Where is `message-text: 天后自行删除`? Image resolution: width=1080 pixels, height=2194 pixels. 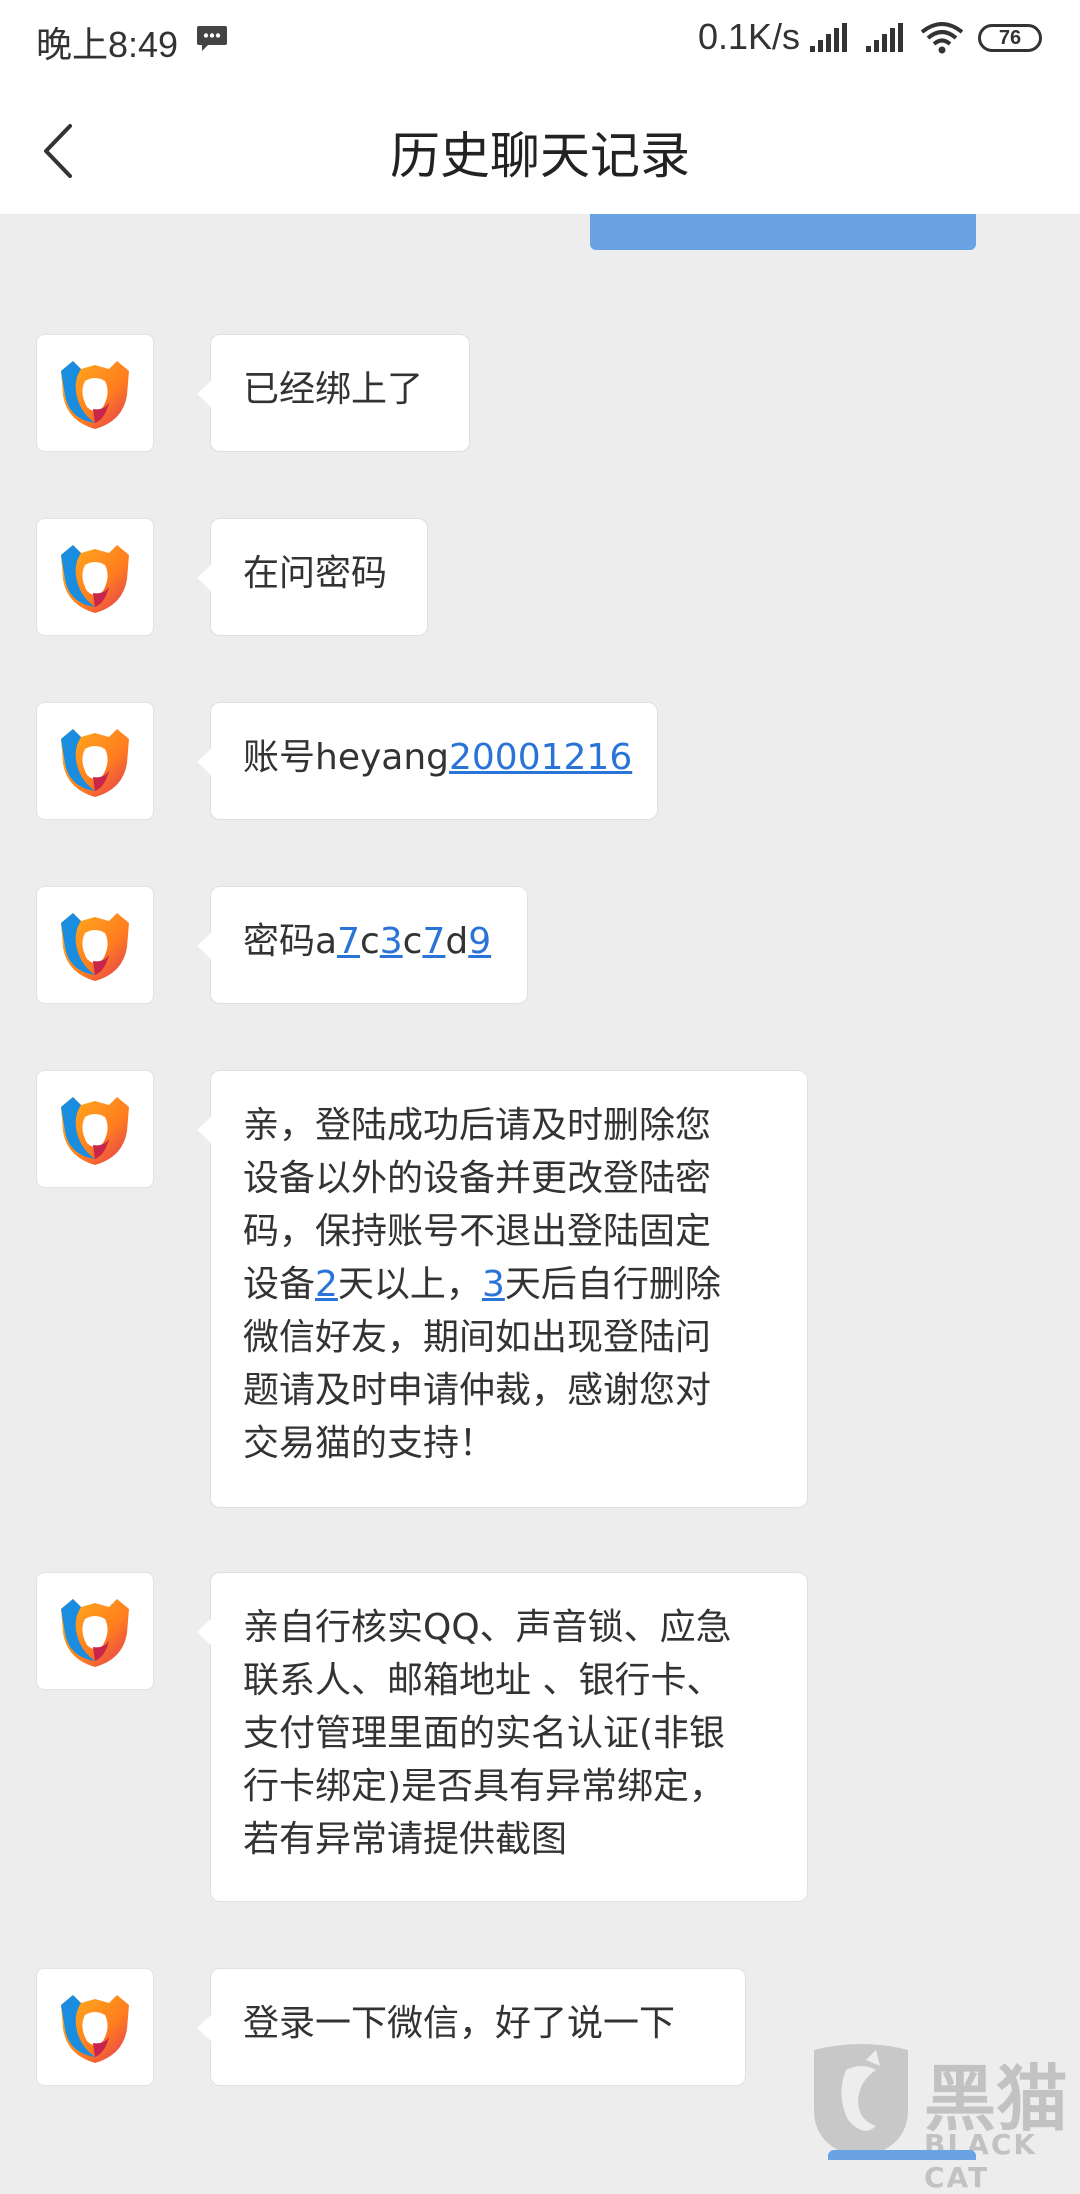
message-text: 天后自行删除 is located at coordinates (612, 1284).